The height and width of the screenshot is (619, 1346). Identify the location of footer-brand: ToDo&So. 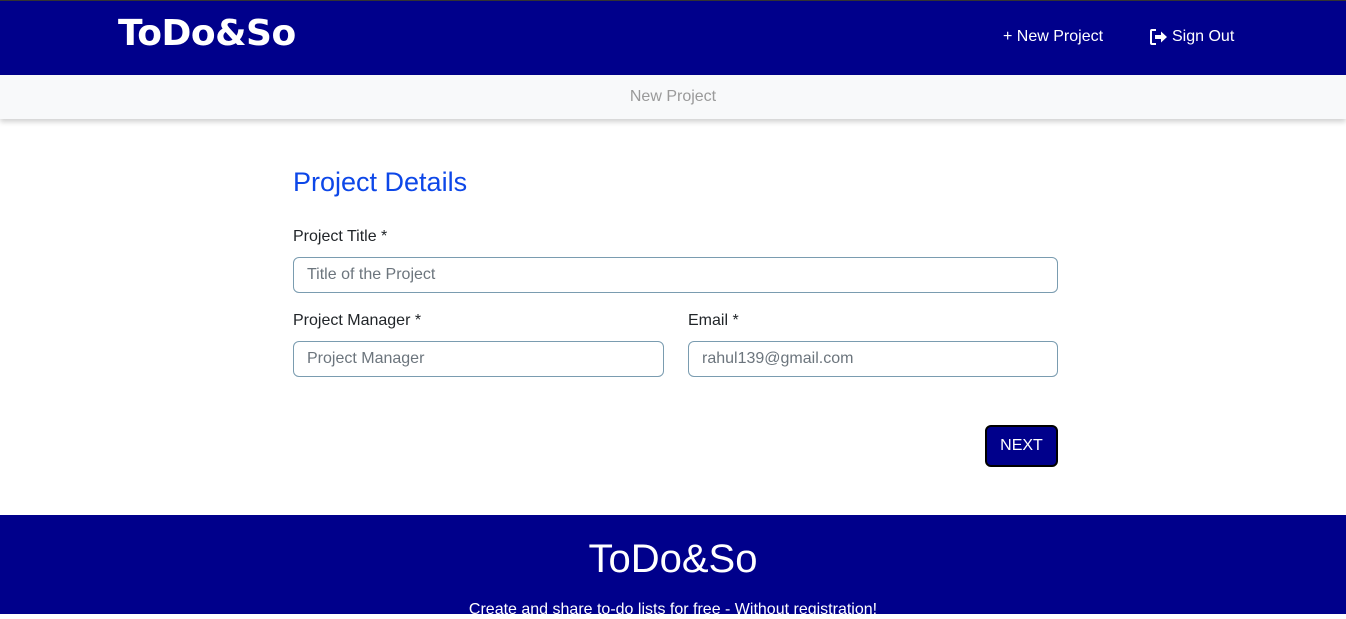
(673, 559).